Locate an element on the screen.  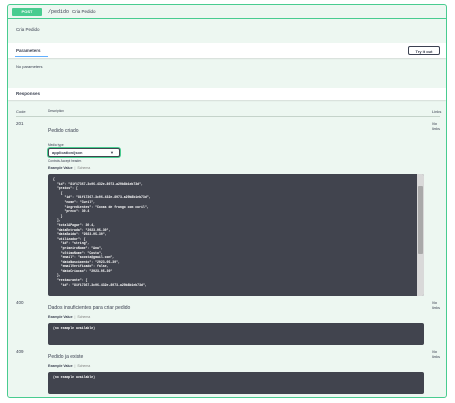
response-links-409: No links is located at coordinates (436, 354).